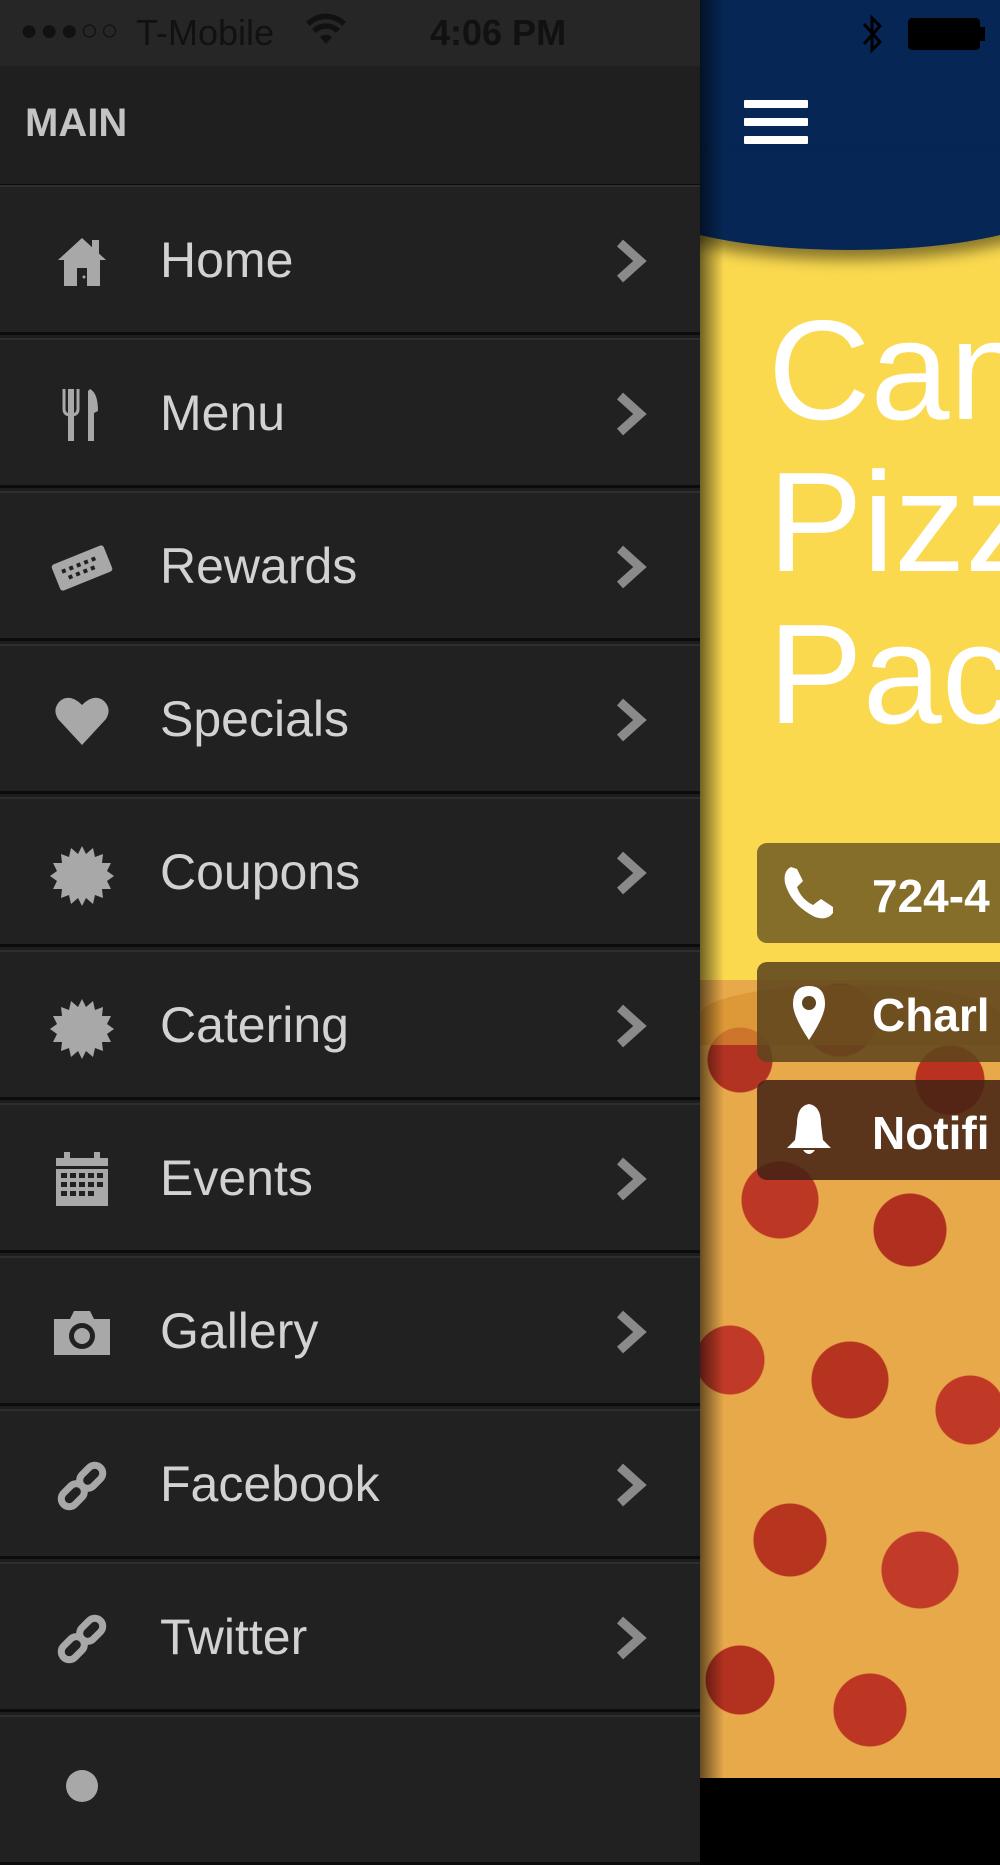 Image resolution: width=1000 pixels, height=1865 pixels. What do you see at coordinates (236, 1178) in the screenshot?
I see `menu-item-label: Events` at bounding box center [236, 1178].